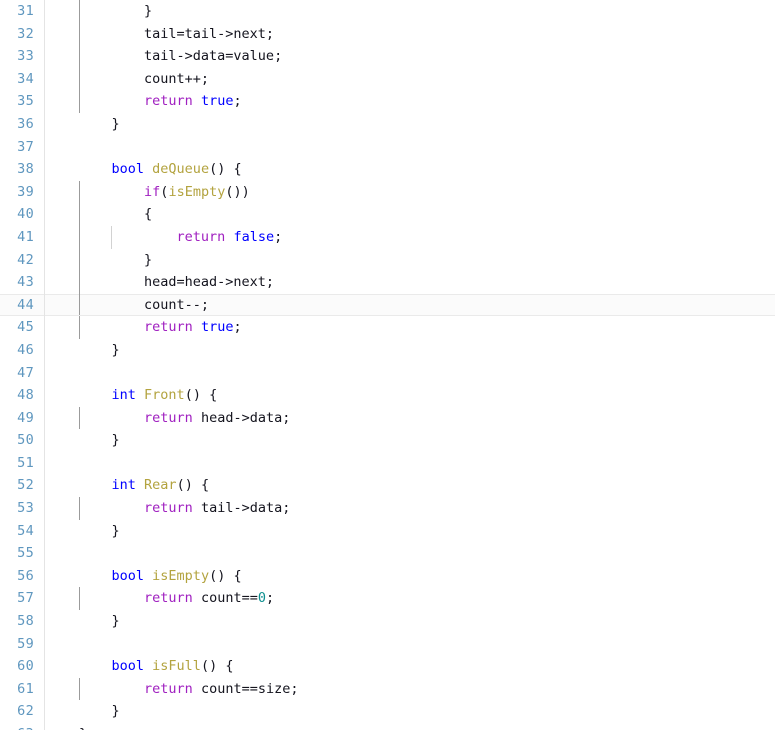  I want to click on code-line-active: 44 count--;, so click(387, 305).